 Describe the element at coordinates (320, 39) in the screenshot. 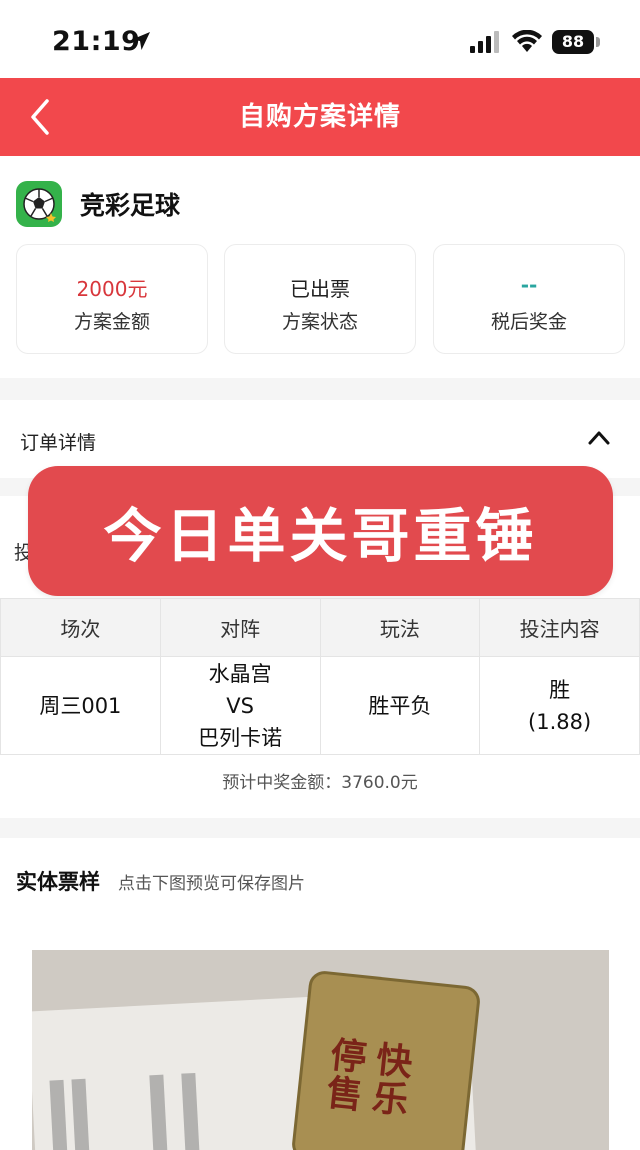

I see `status-bar: 21:19 88` at that location.